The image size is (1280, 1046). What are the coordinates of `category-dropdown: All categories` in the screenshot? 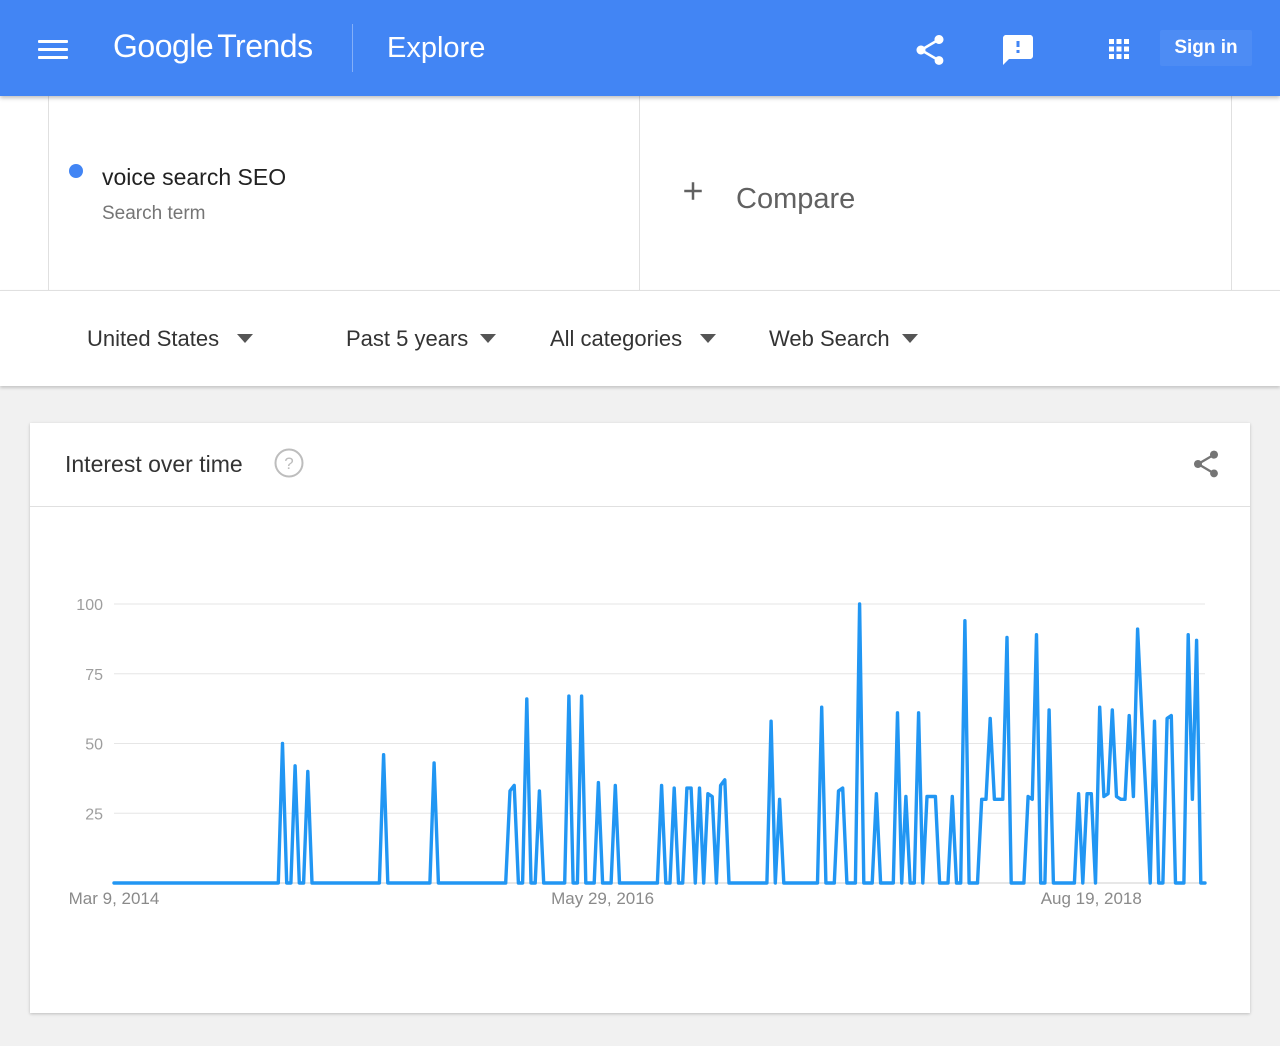 It's located at (633, 339).